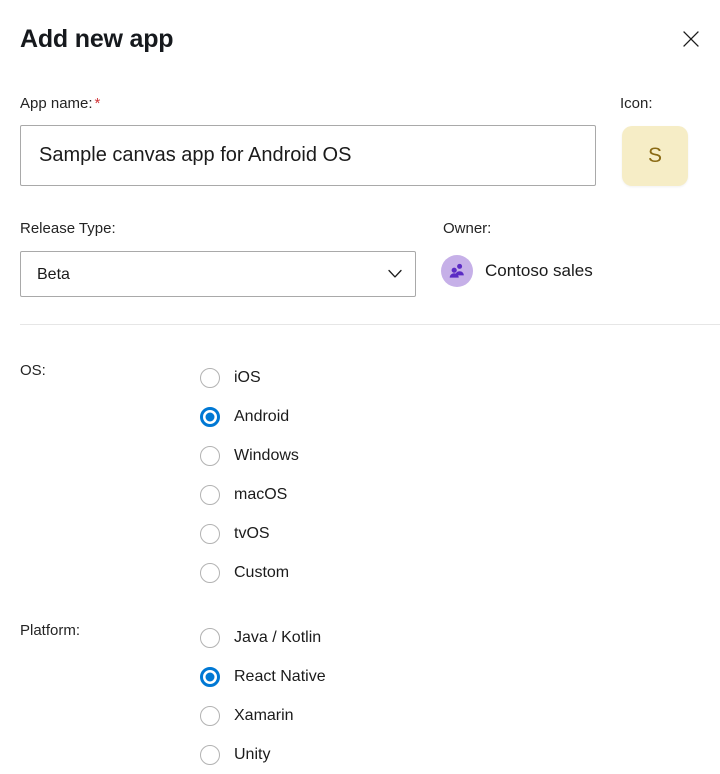 This screenshot has height=774, width=720. I want to click on os-radio-windows: Windows, so click(249, 455).